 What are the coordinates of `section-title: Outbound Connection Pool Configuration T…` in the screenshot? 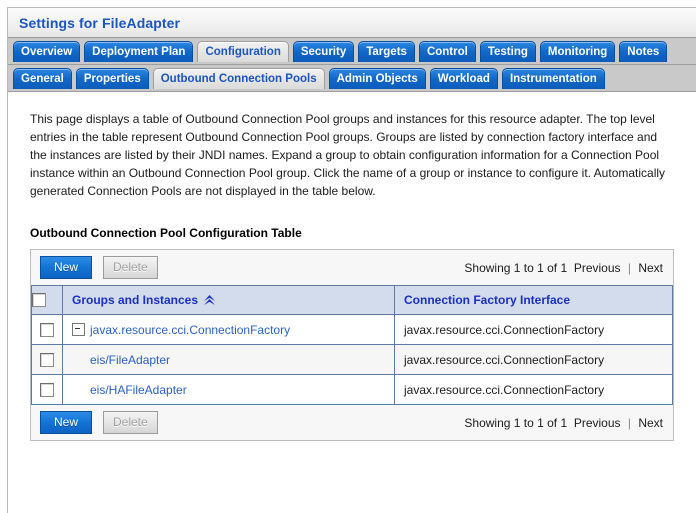 It's located at (166, 233).